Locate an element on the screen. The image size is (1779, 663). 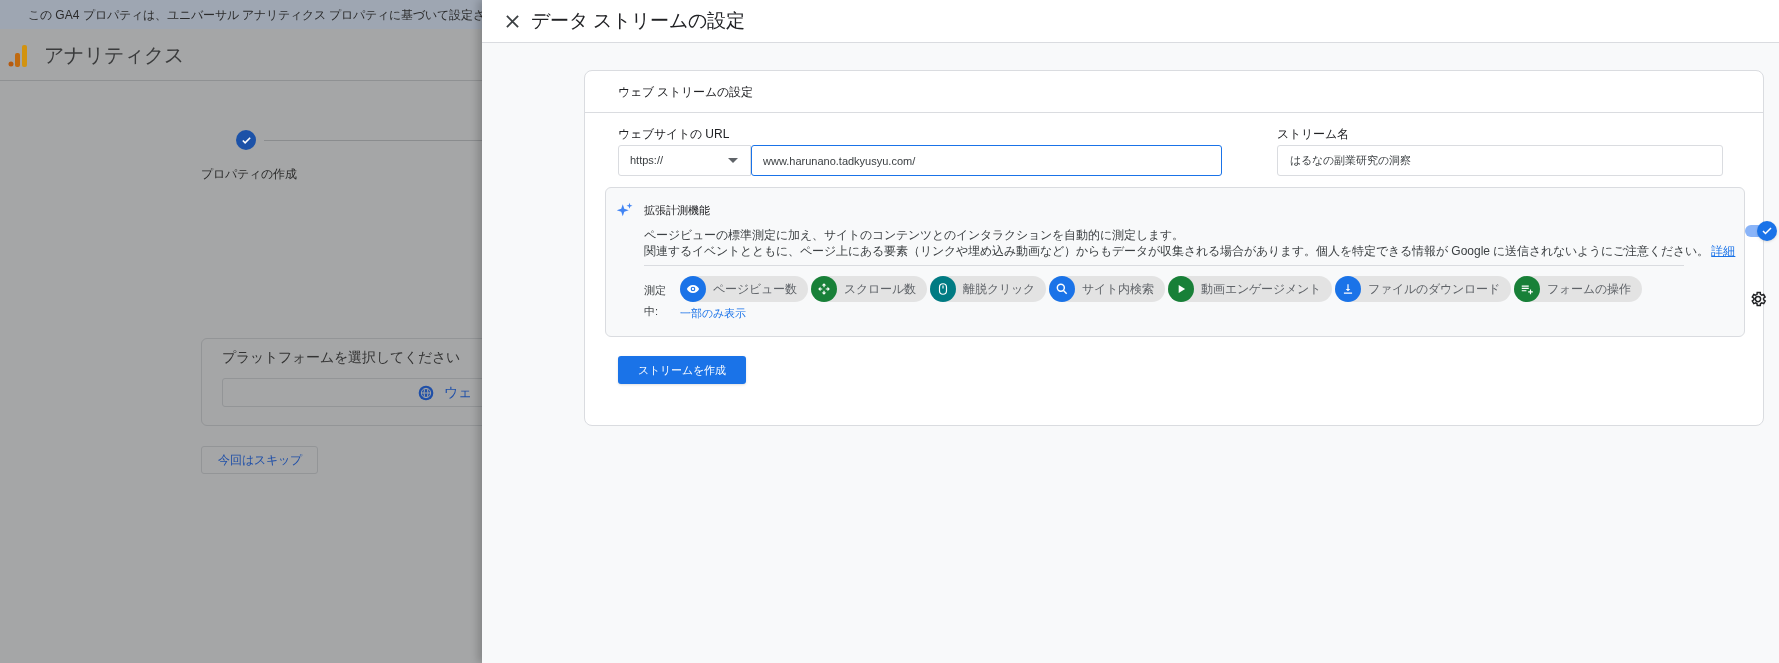
event-chip: ファイルのダウンロード is located at coordinates (1423, 288).